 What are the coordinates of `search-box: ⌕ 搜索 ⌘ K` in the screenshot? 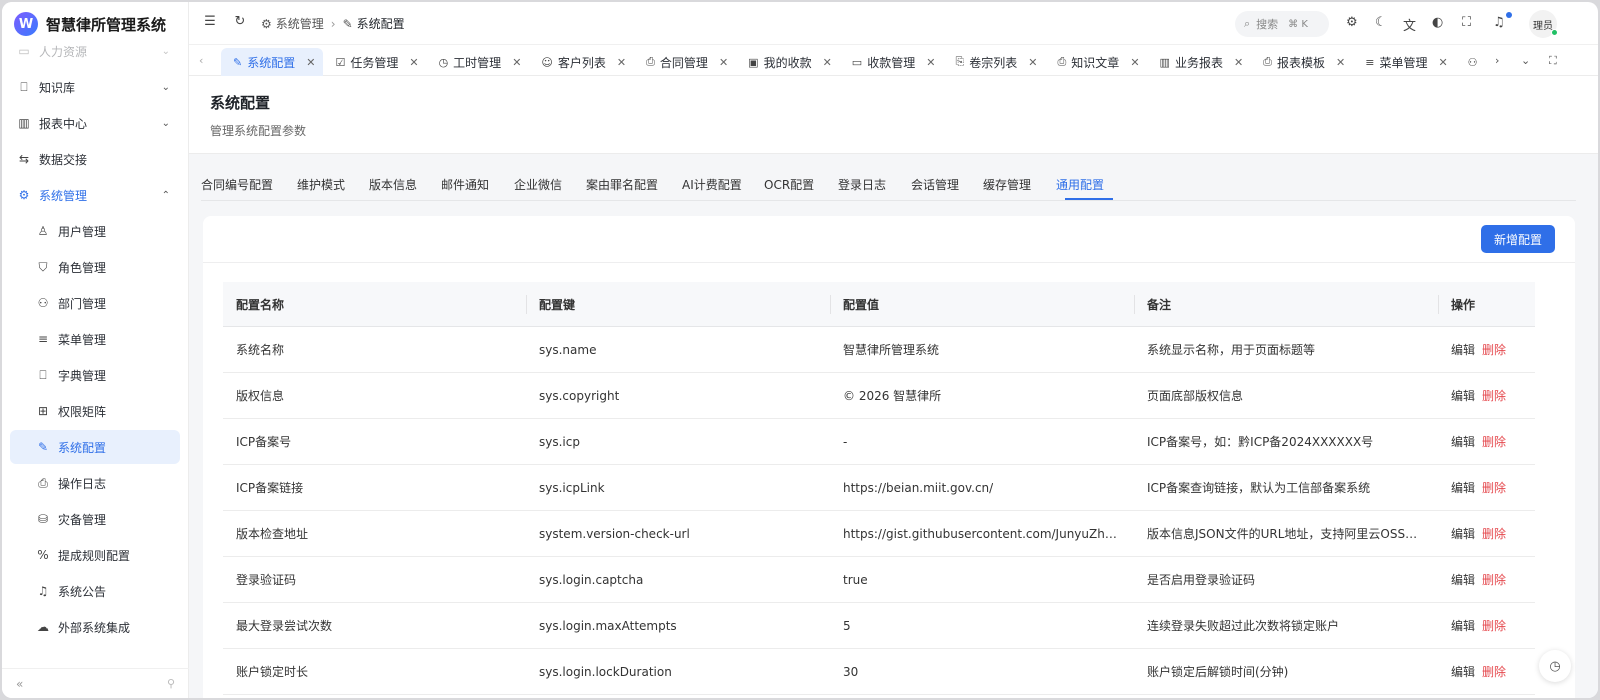 It's located at (1282, 24).